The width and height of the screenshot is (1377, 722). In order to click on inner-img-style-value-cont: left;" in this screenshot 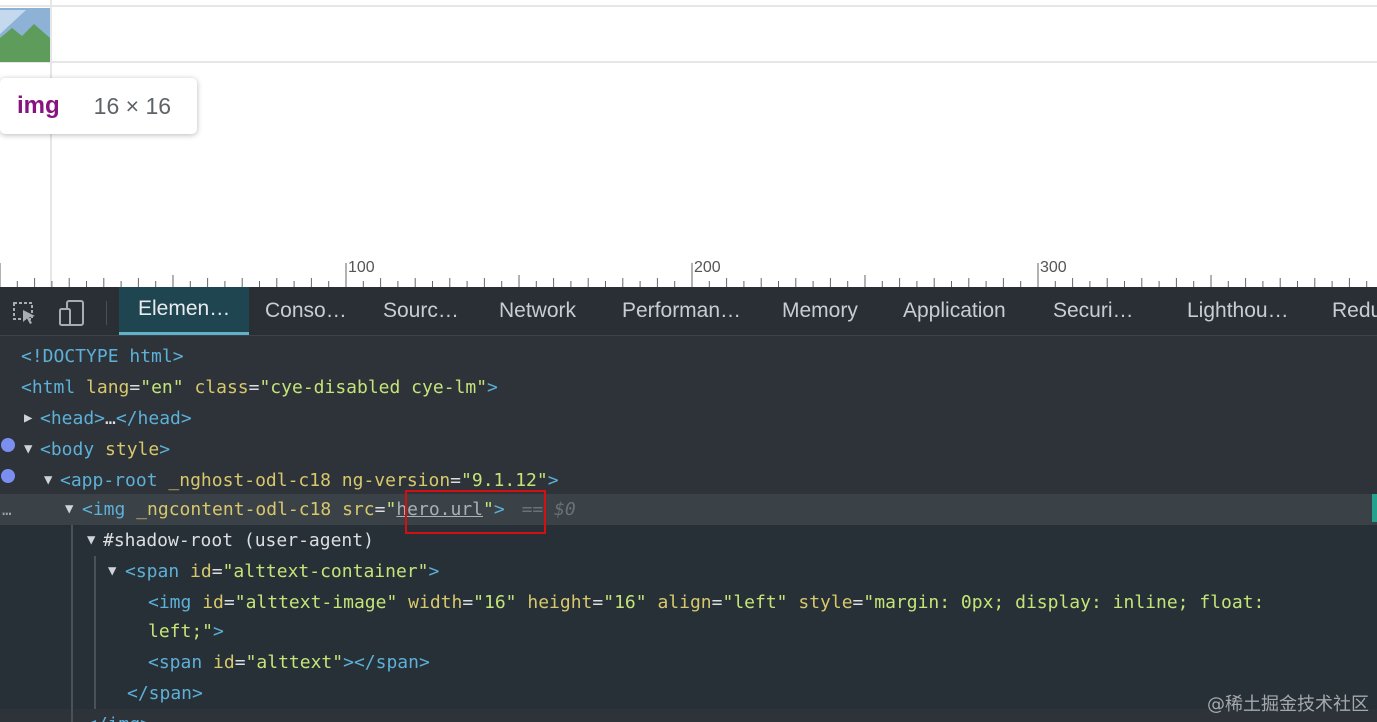, I will do `click(181, 631)`.